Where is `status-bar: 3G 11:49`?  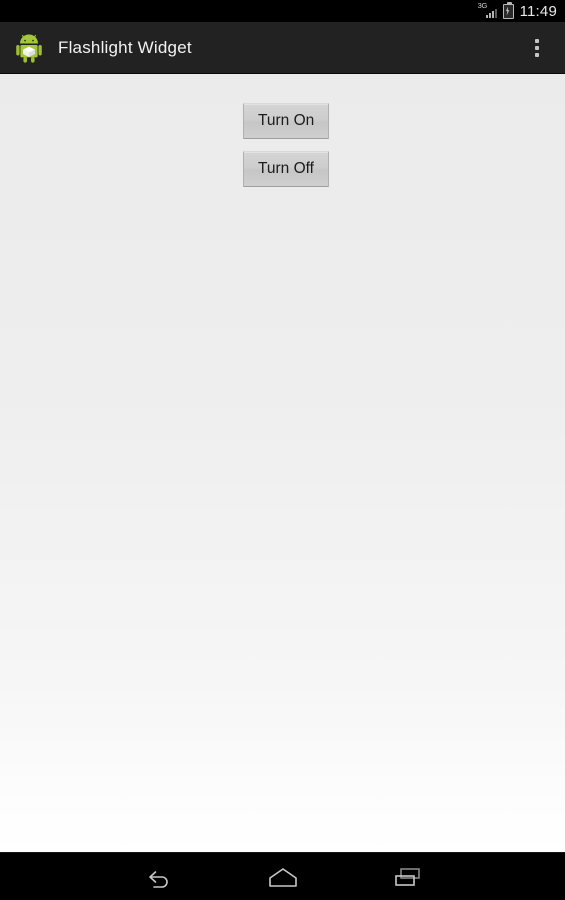 status-bar: 3G 11:49 is located at coordinates (282, 11).